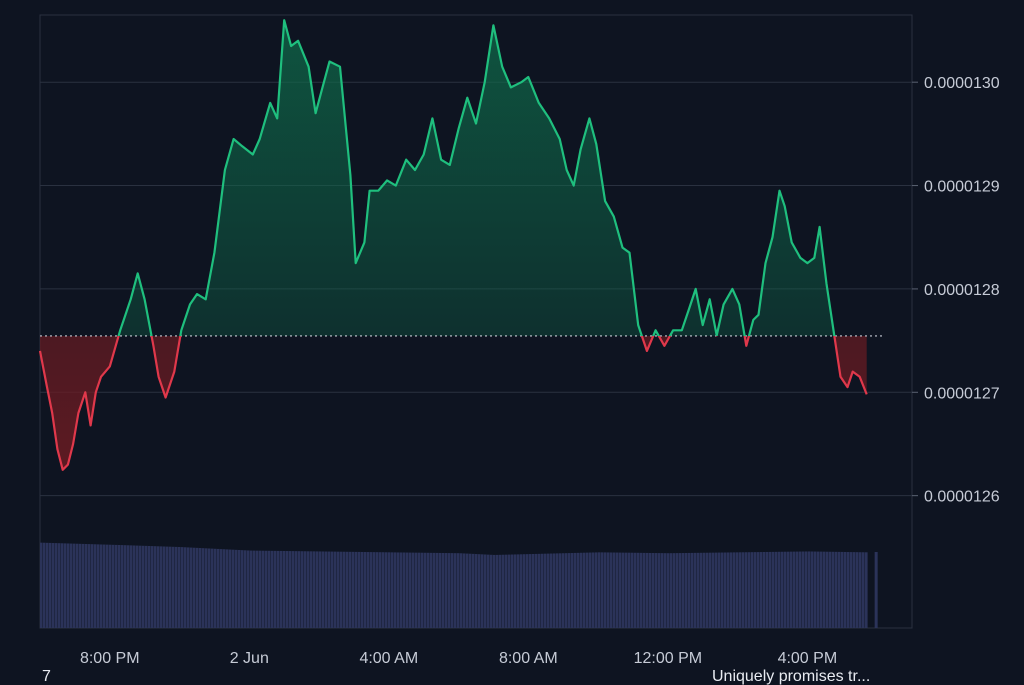 This screenshot has width=1024, height=685. I want to click on x-tick-label: 4:00 AM, so click(388, 658).